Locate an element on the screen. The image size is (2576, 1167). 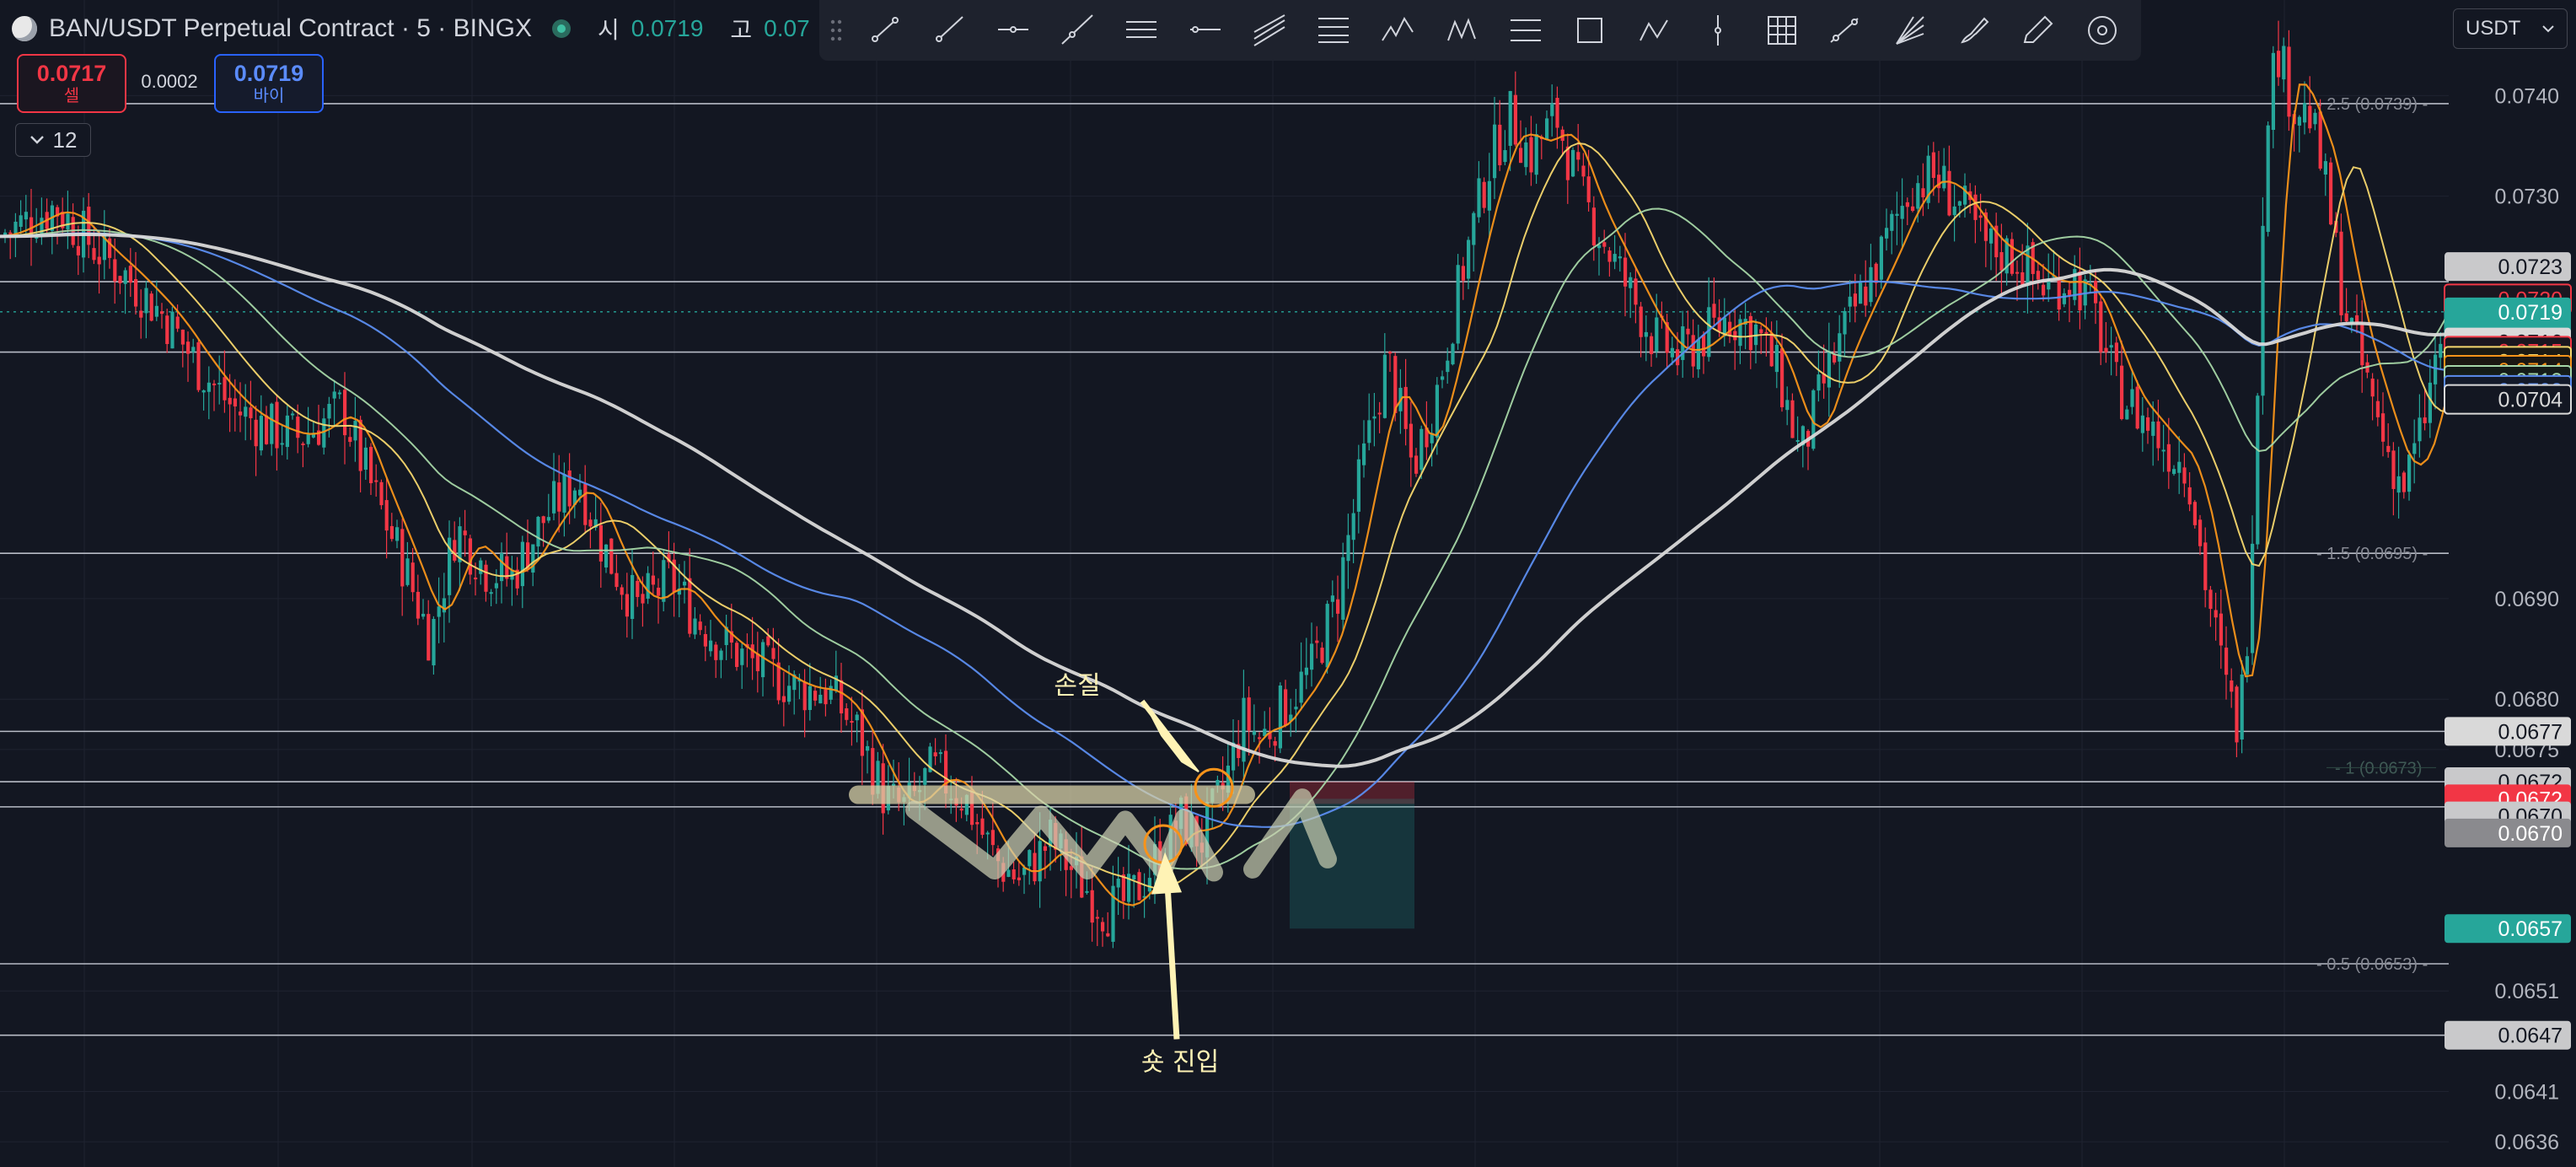
buy-button: 0.0719 바이 is located at coordinates (269, 83).